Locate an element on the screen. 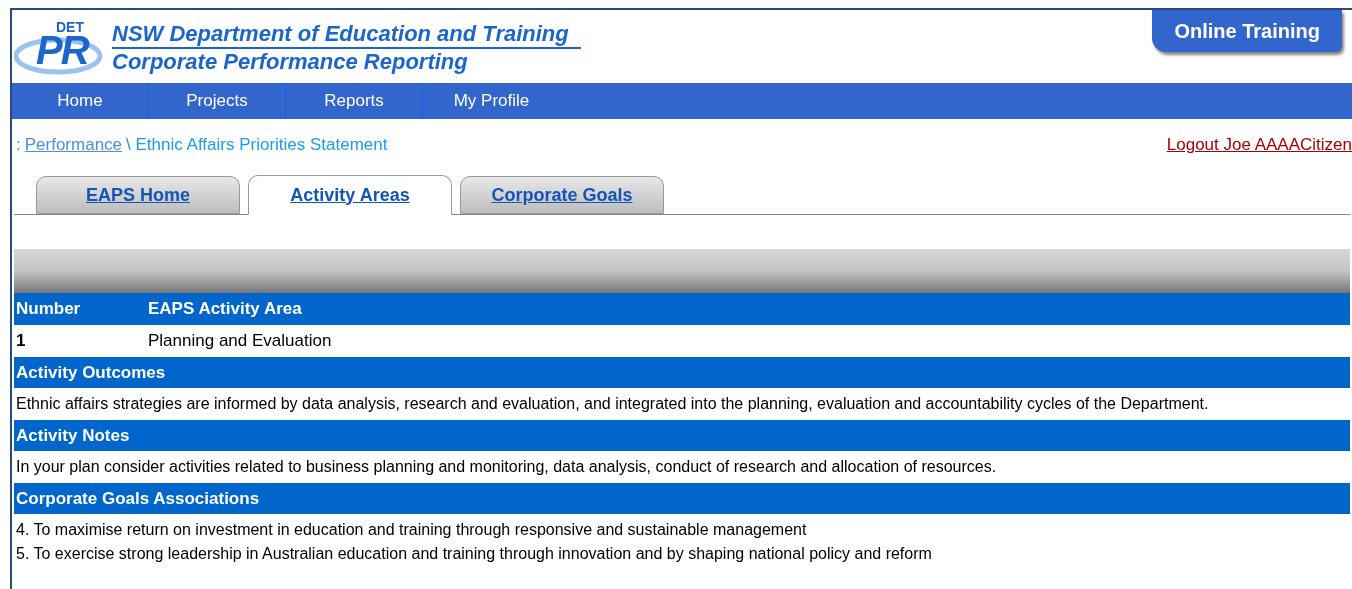  online-training-badge: Online Training is located at coordinates (1247, 31).